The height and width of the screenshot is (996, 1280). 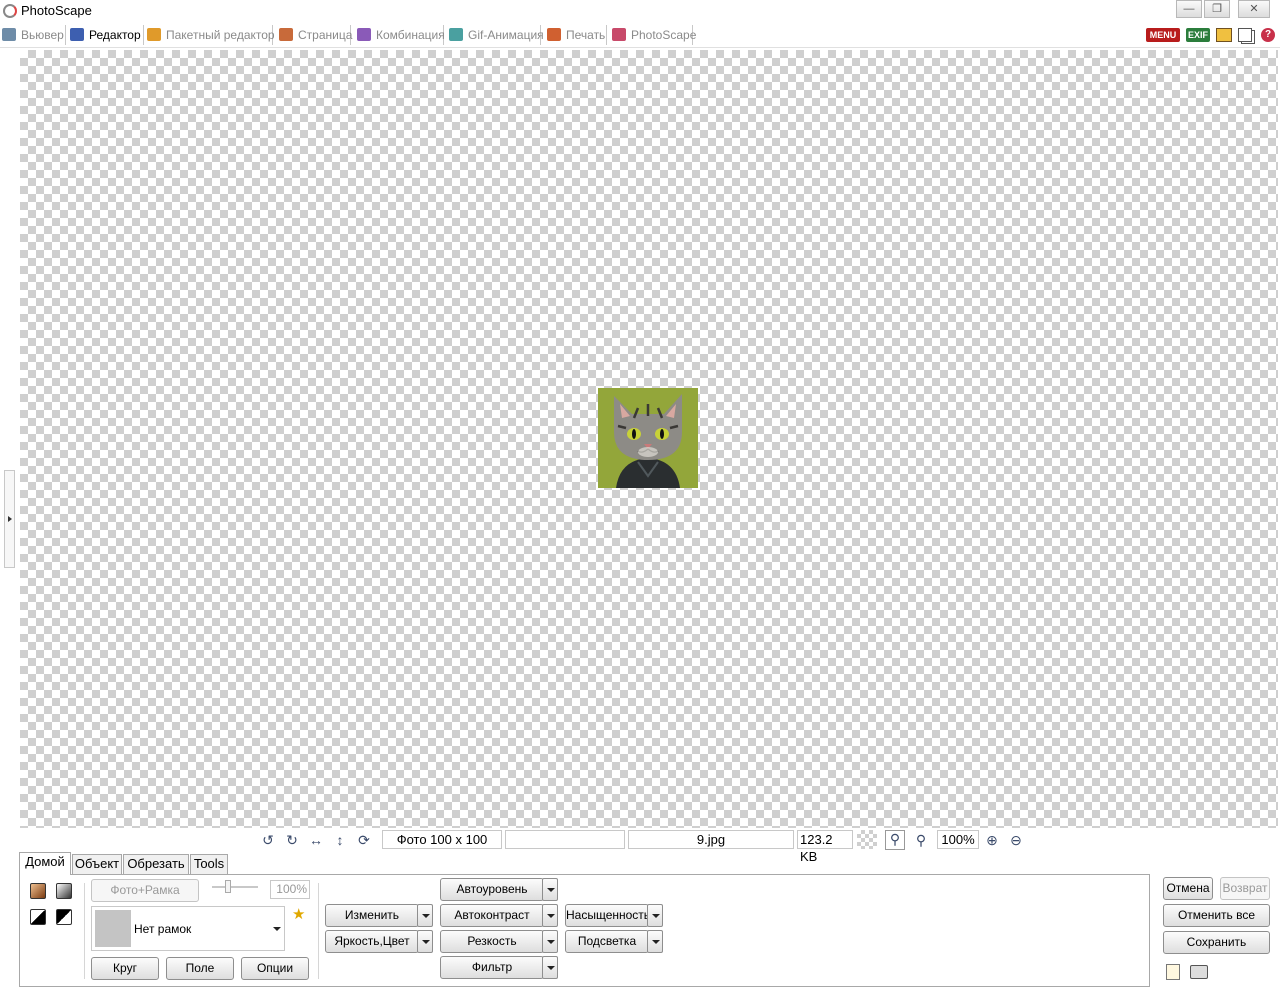 I want to click on tab-object: Объект, so click(x=97, y=864).